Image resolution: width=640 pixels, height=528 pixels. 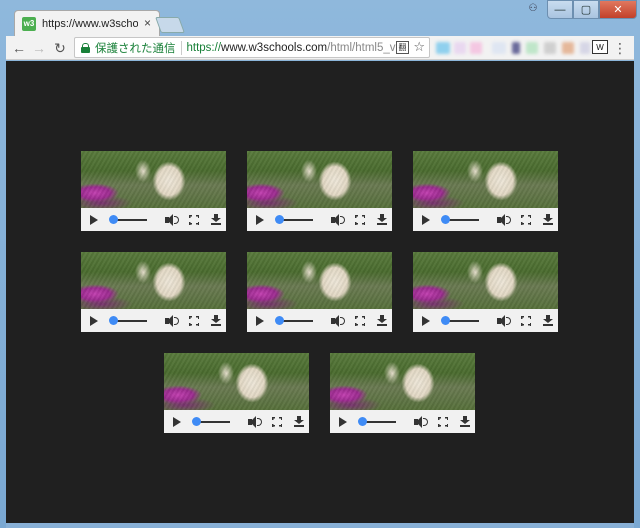 I want to click on tab-close-icon: ×, so click(x=147, y=23).